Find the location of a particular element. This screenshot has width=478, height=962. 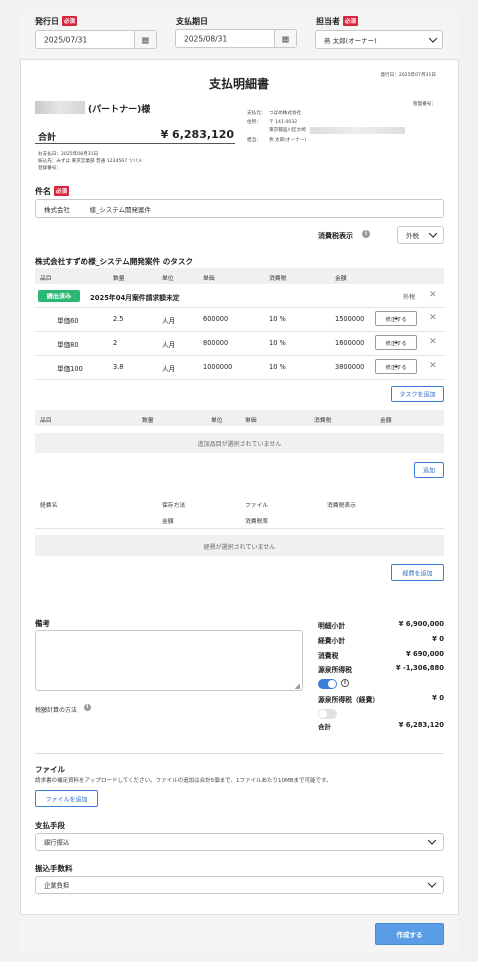

pay-date-info: お支払日：2025年08月31日 is located at coordinates (68, 154).